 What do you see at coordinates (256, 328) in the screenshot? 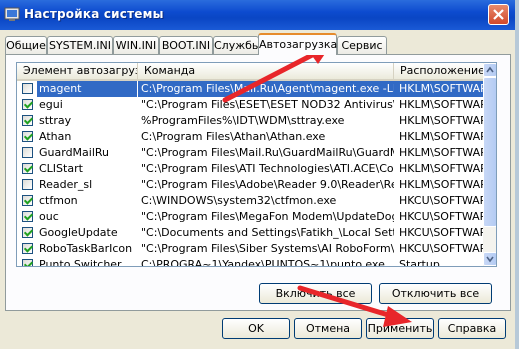
I see `ok-button: OK` at bounding box center [256, 328].